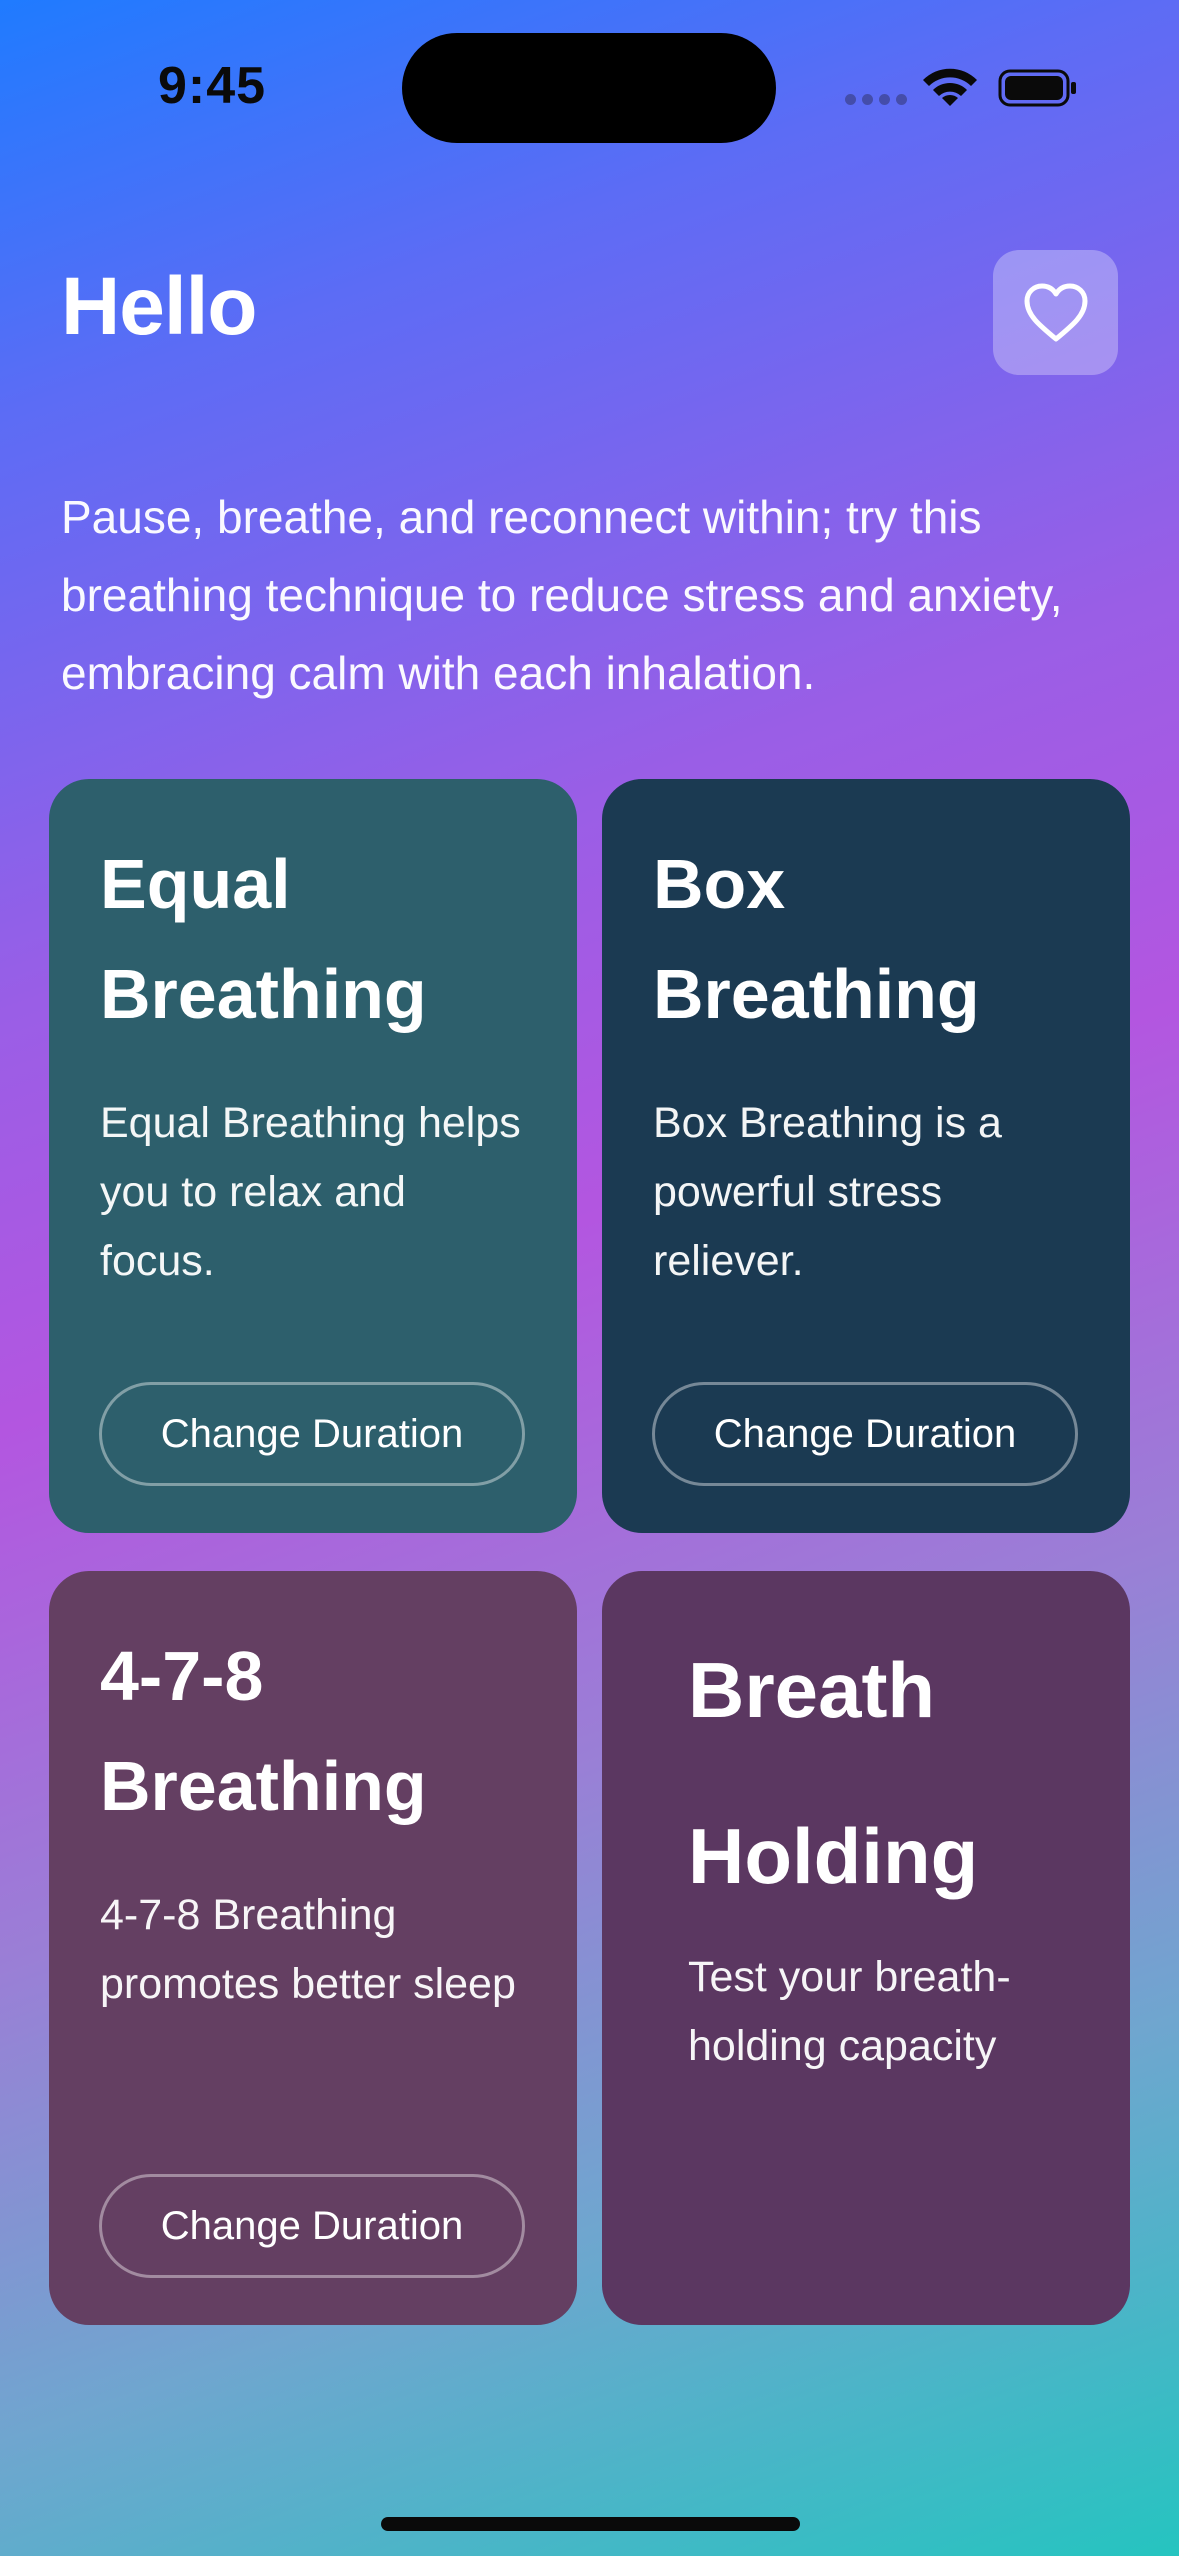 This screenshot has height=2556, width=1179. Describe the element at coordinates (833, 1773) in the screenshot. I see `card-title: Breath Holding` at that location.